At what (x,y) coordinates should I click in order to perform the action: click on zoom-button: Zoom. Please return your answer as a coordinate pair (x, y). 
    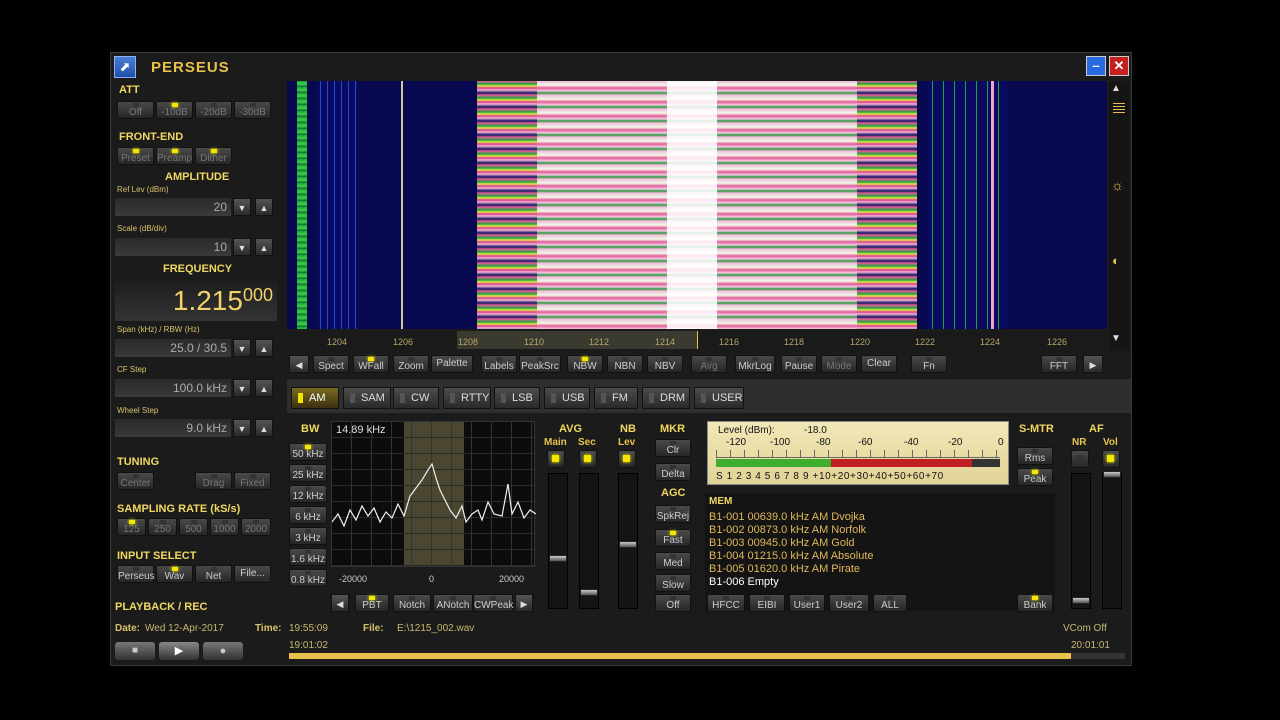
    Looking at the image, I should click on (411, 364).